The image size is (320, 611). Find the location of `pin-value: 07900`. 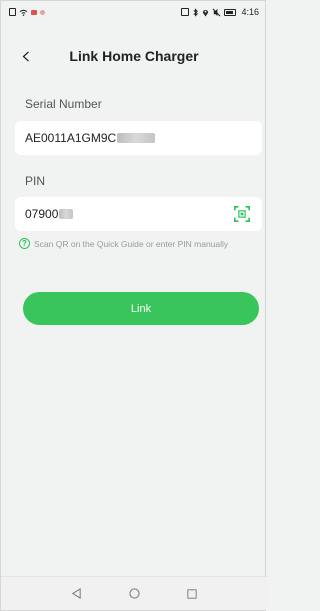

pin-value: 07900 is located at coordinates (42, 214).